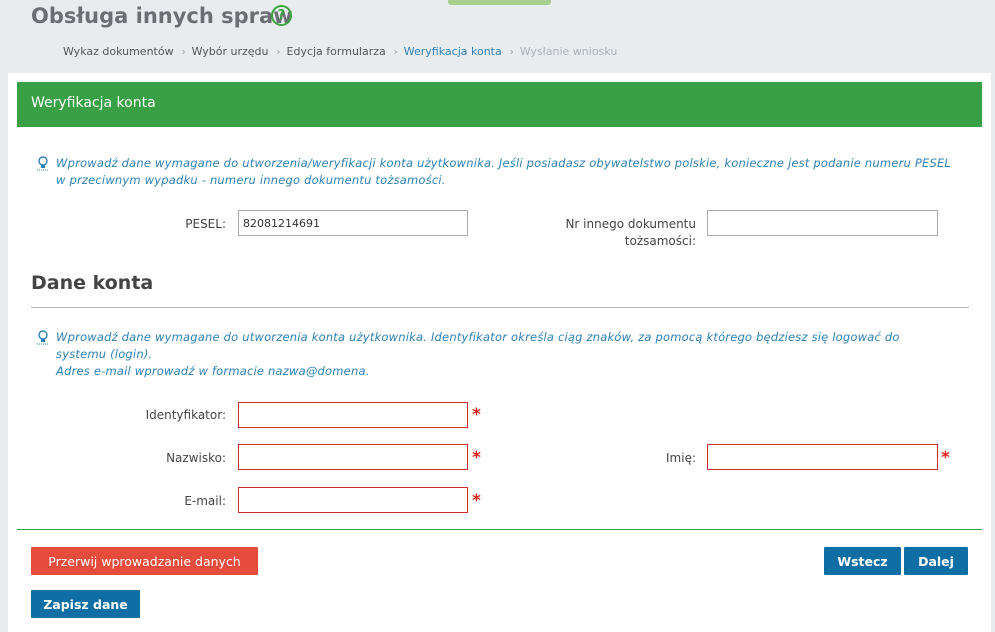 The width and height of the screenshot is (995, 632). What do you see at coordinates (452, 51) in the screenshot?
I see `breadcrumb-item-weryfikacja: Weryfikacja konta` at bounding box center [452, 51].